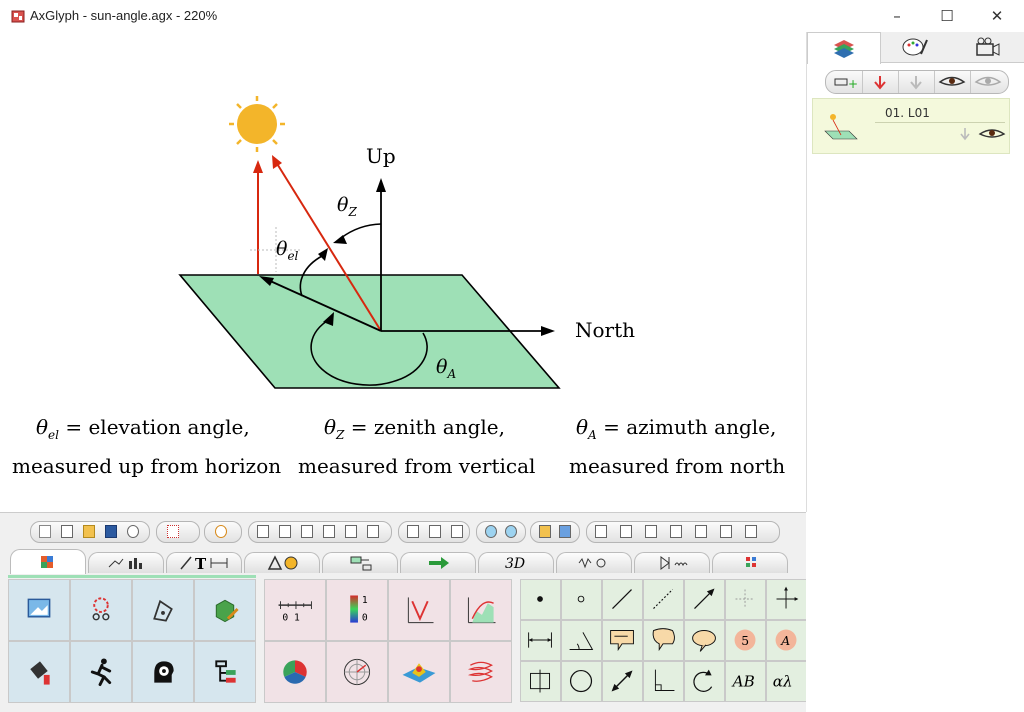  Describe the element at coordinates (163, 672) in the screenshot. I see `brain-tool-button` at that location.